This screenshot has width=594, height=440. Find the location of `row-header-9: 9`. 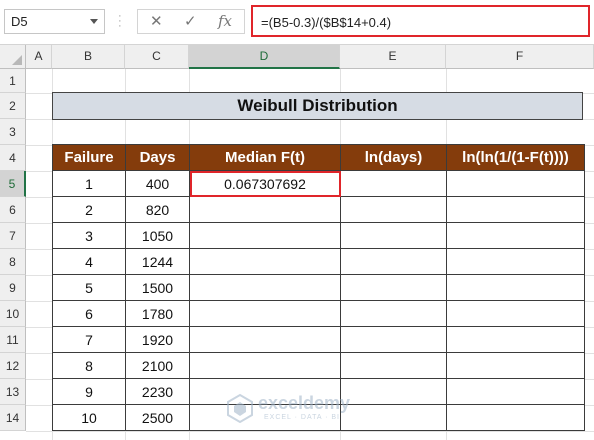

row-header-9: 9 is located at coordinates (13, 288).